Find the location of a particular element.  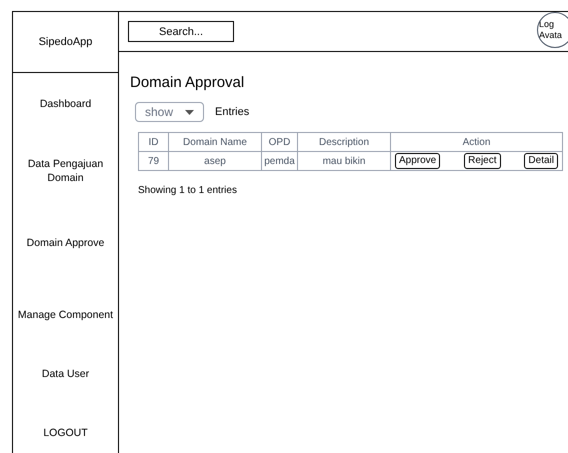

table-cell: mau bikin is located at coordinates (344, 161).